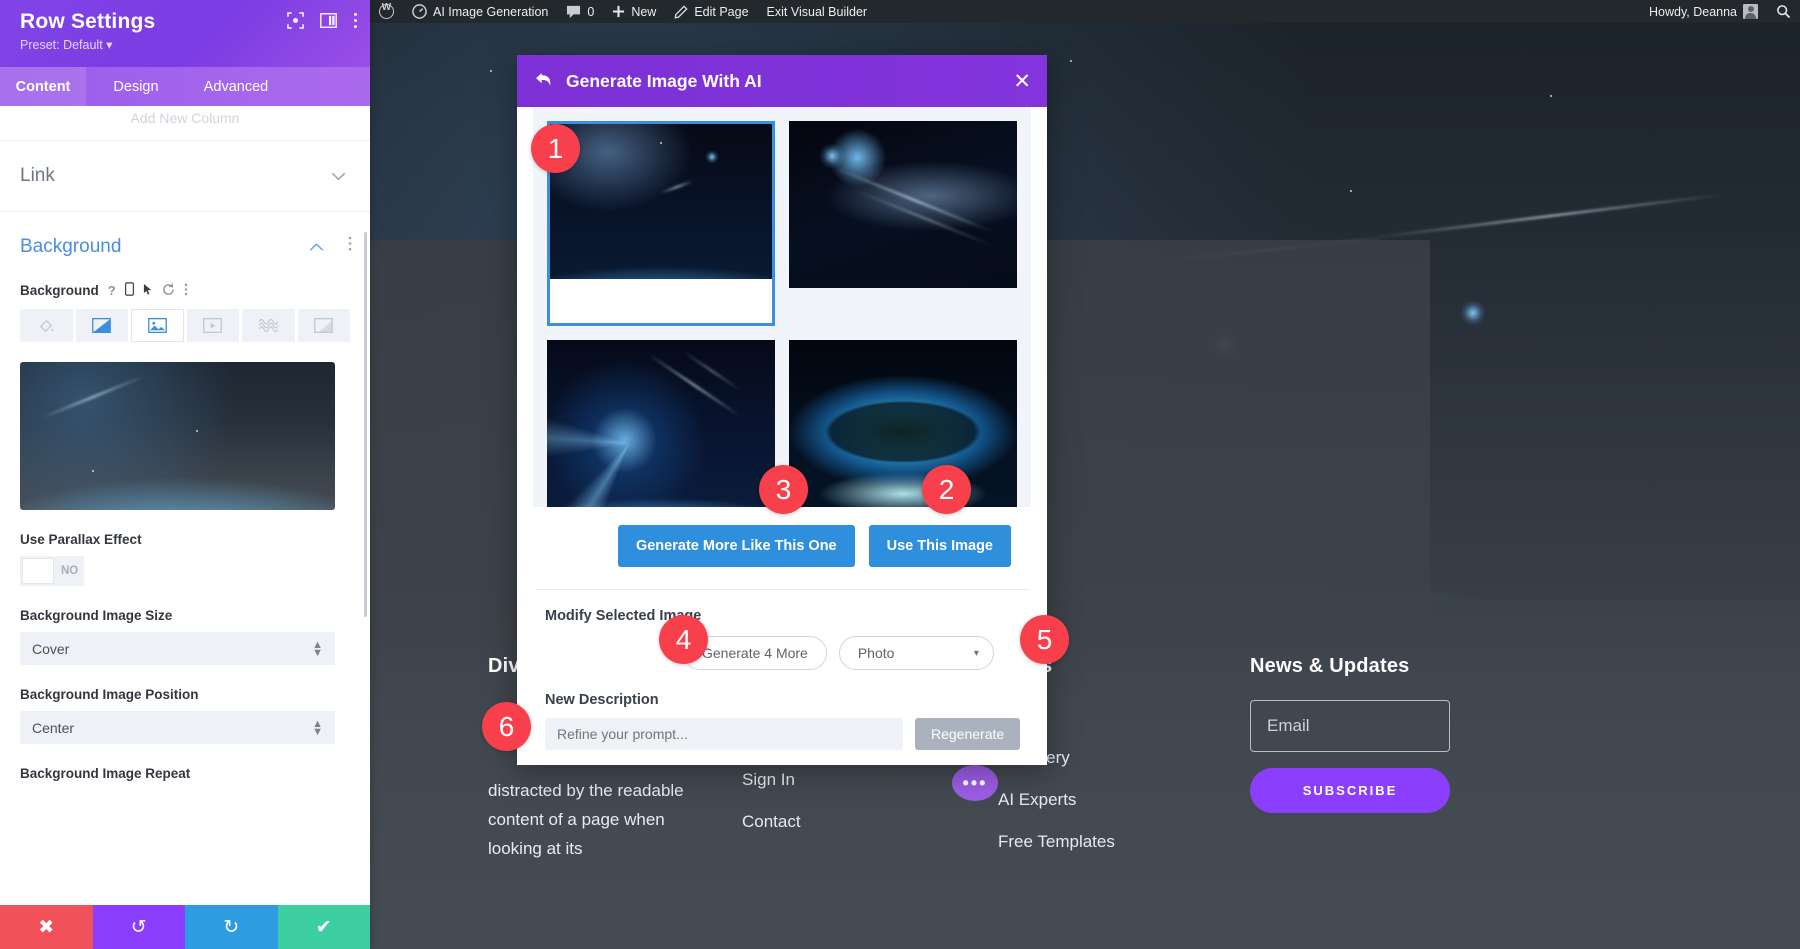  Describe the element at coordinates (46, 927) in the screenshot. I see `discard-button: ✖` at that location.